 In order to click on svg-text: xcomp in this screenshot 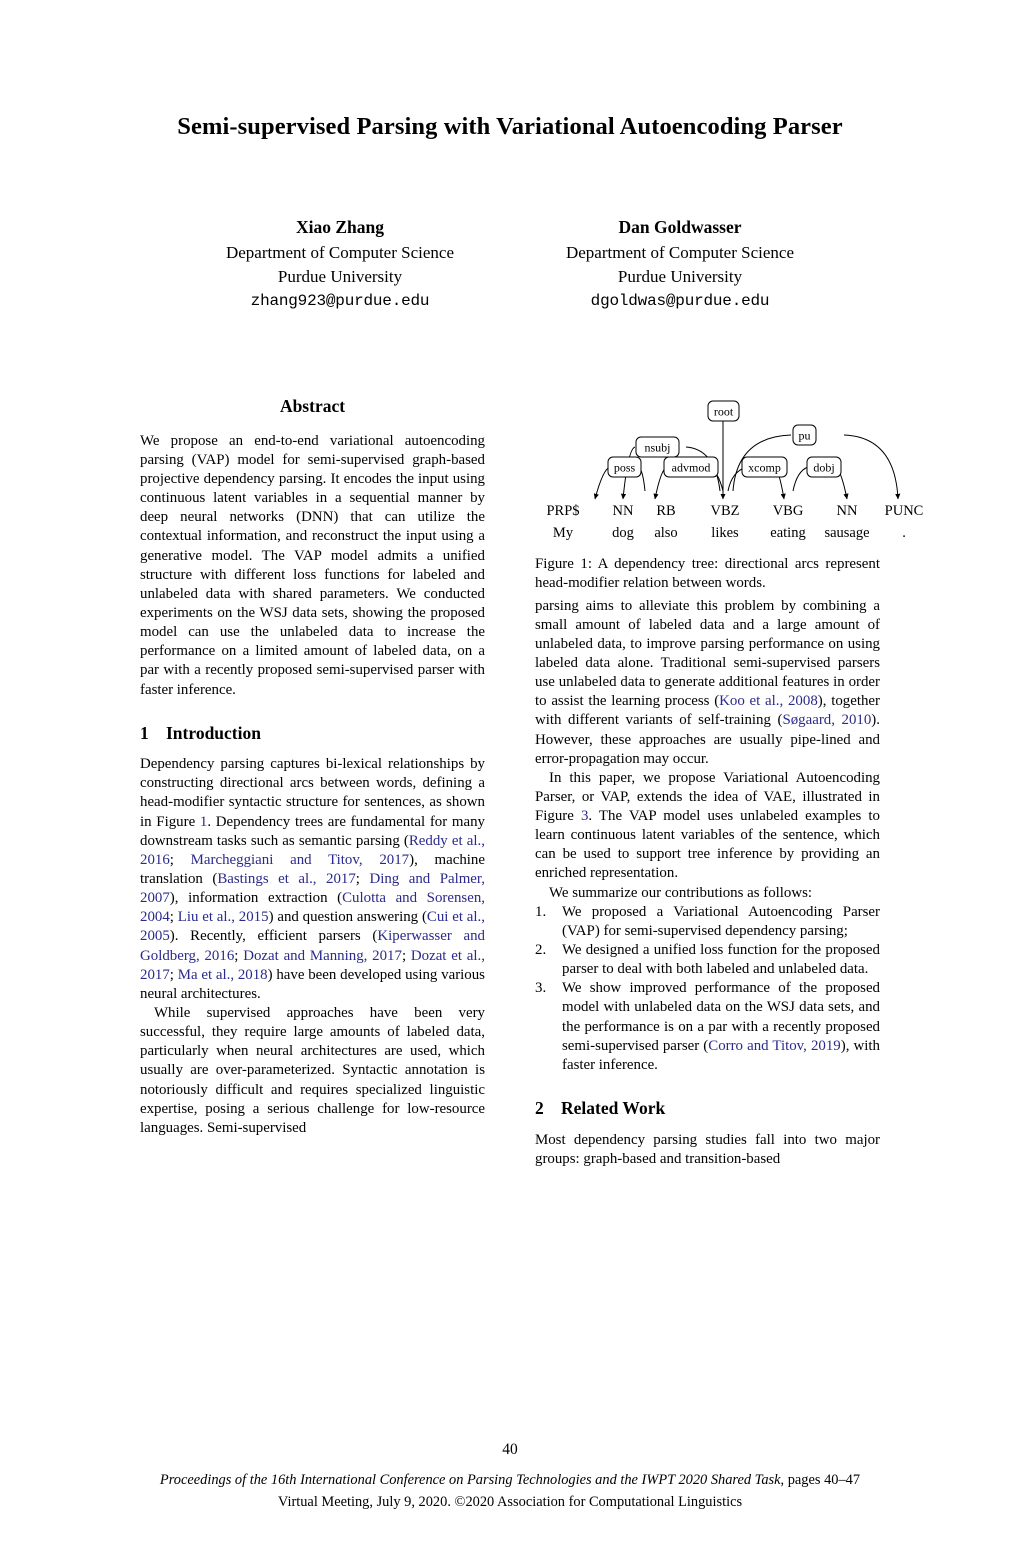, I will do `click(764, 468)`.